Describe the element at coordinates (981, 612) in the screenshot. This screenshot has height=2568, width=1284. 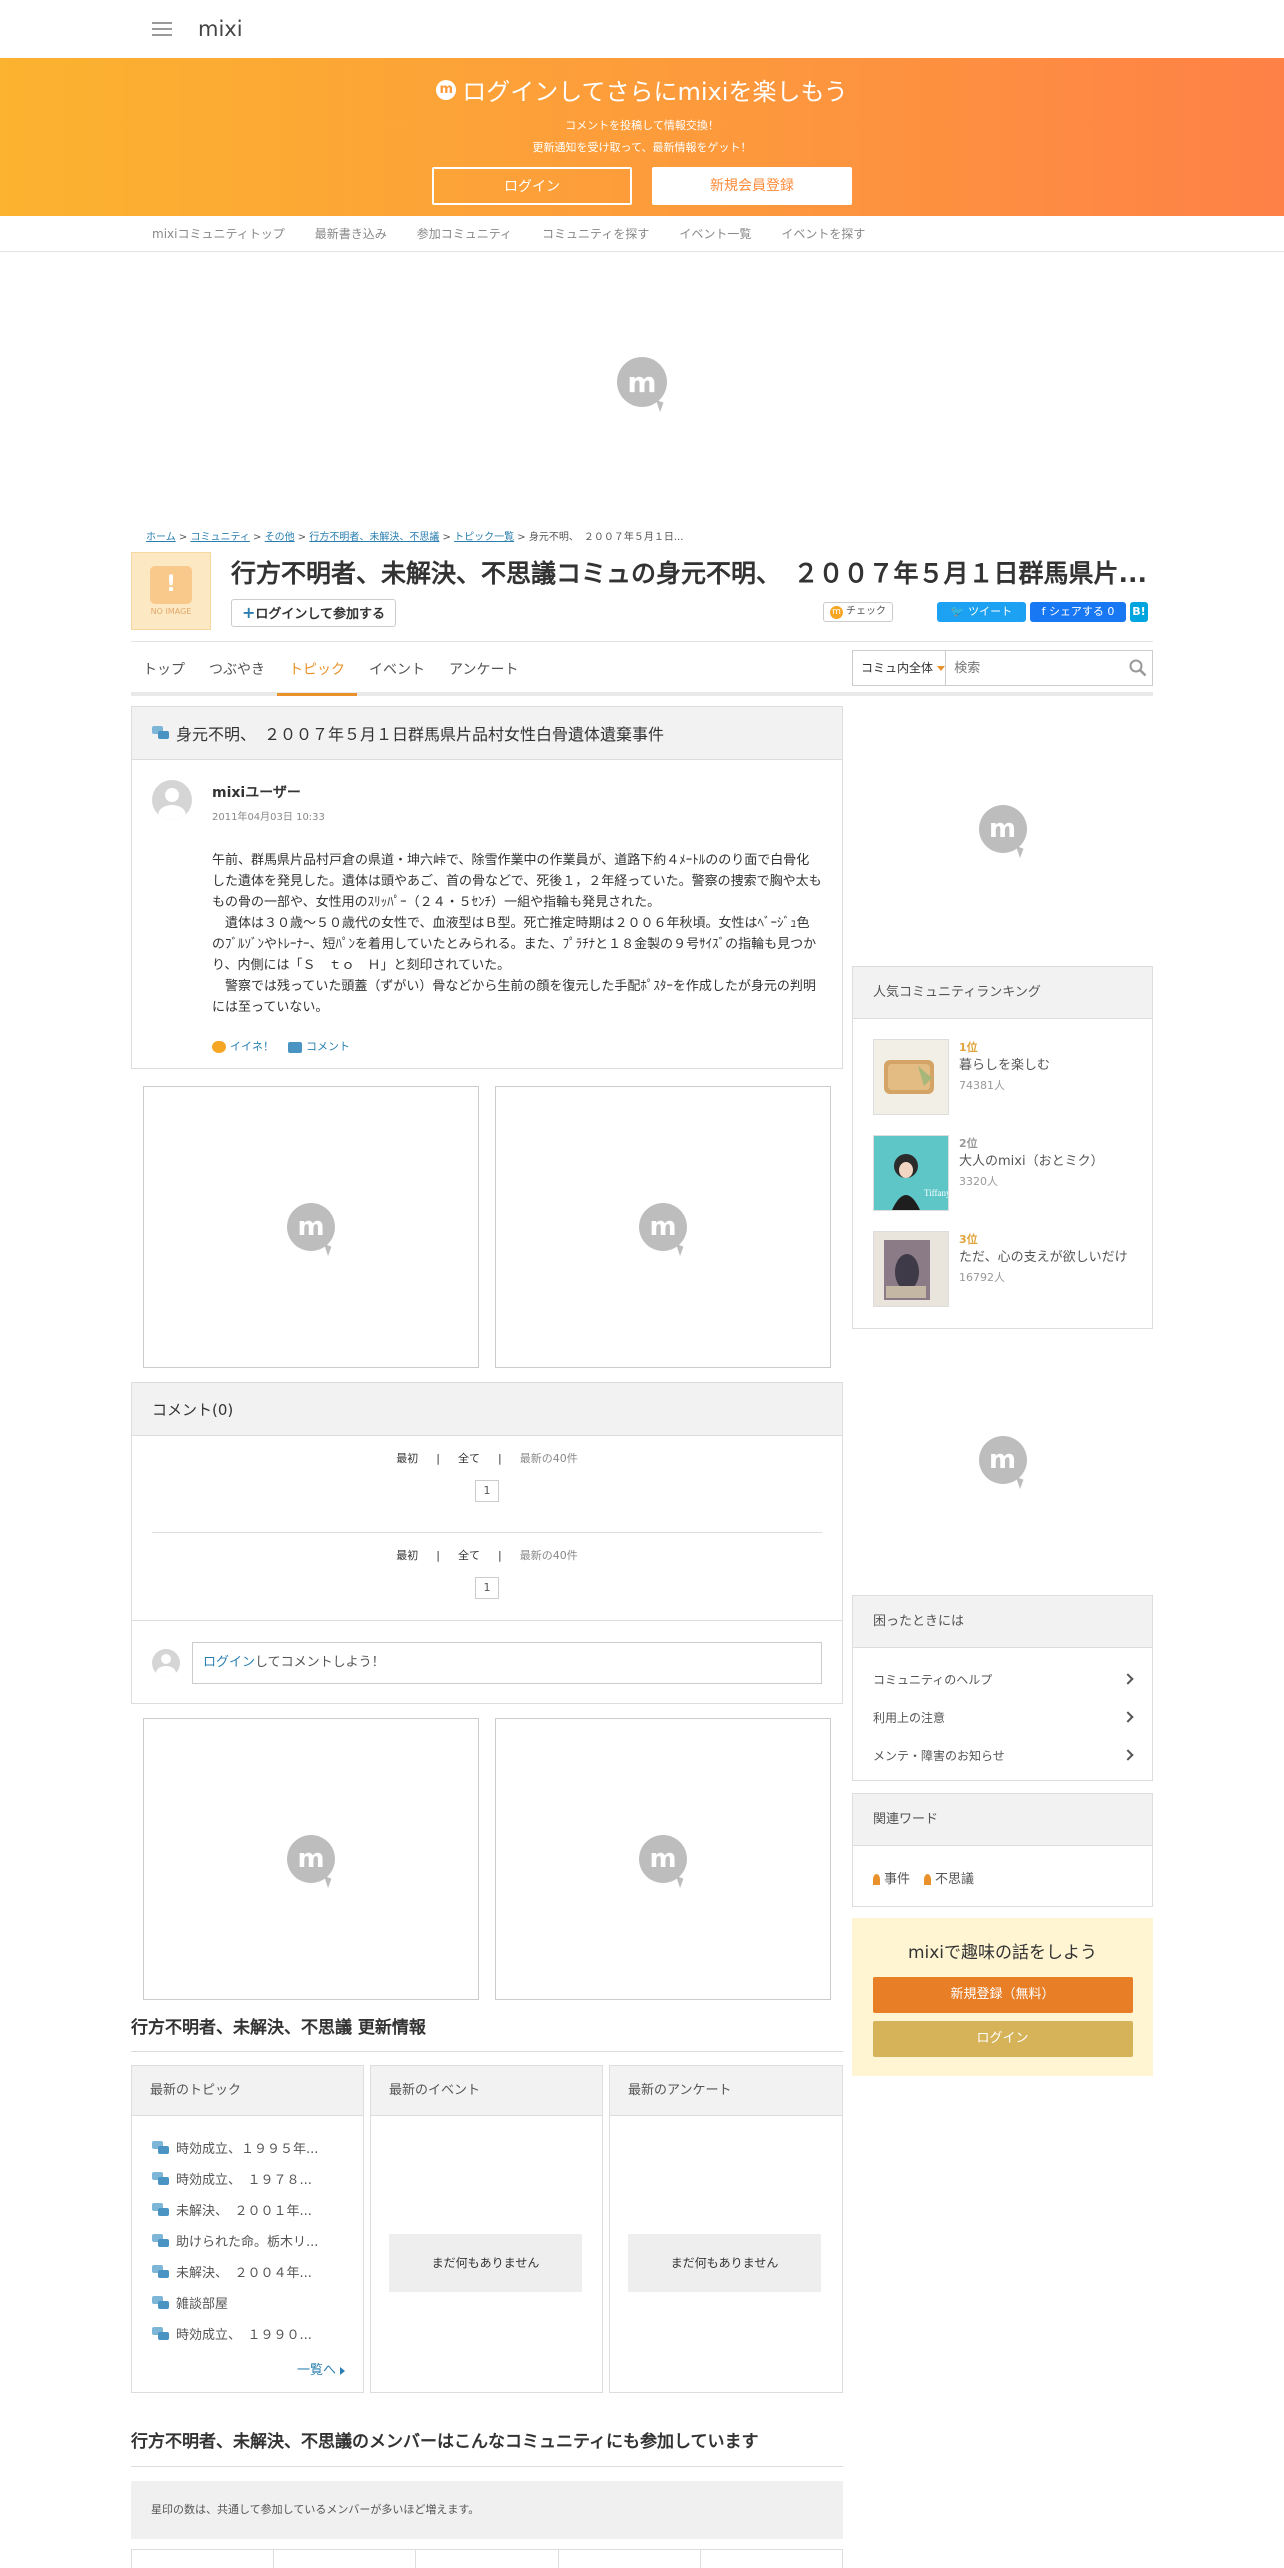
I see `tweet-button: 🐦 ツイート` at that location.